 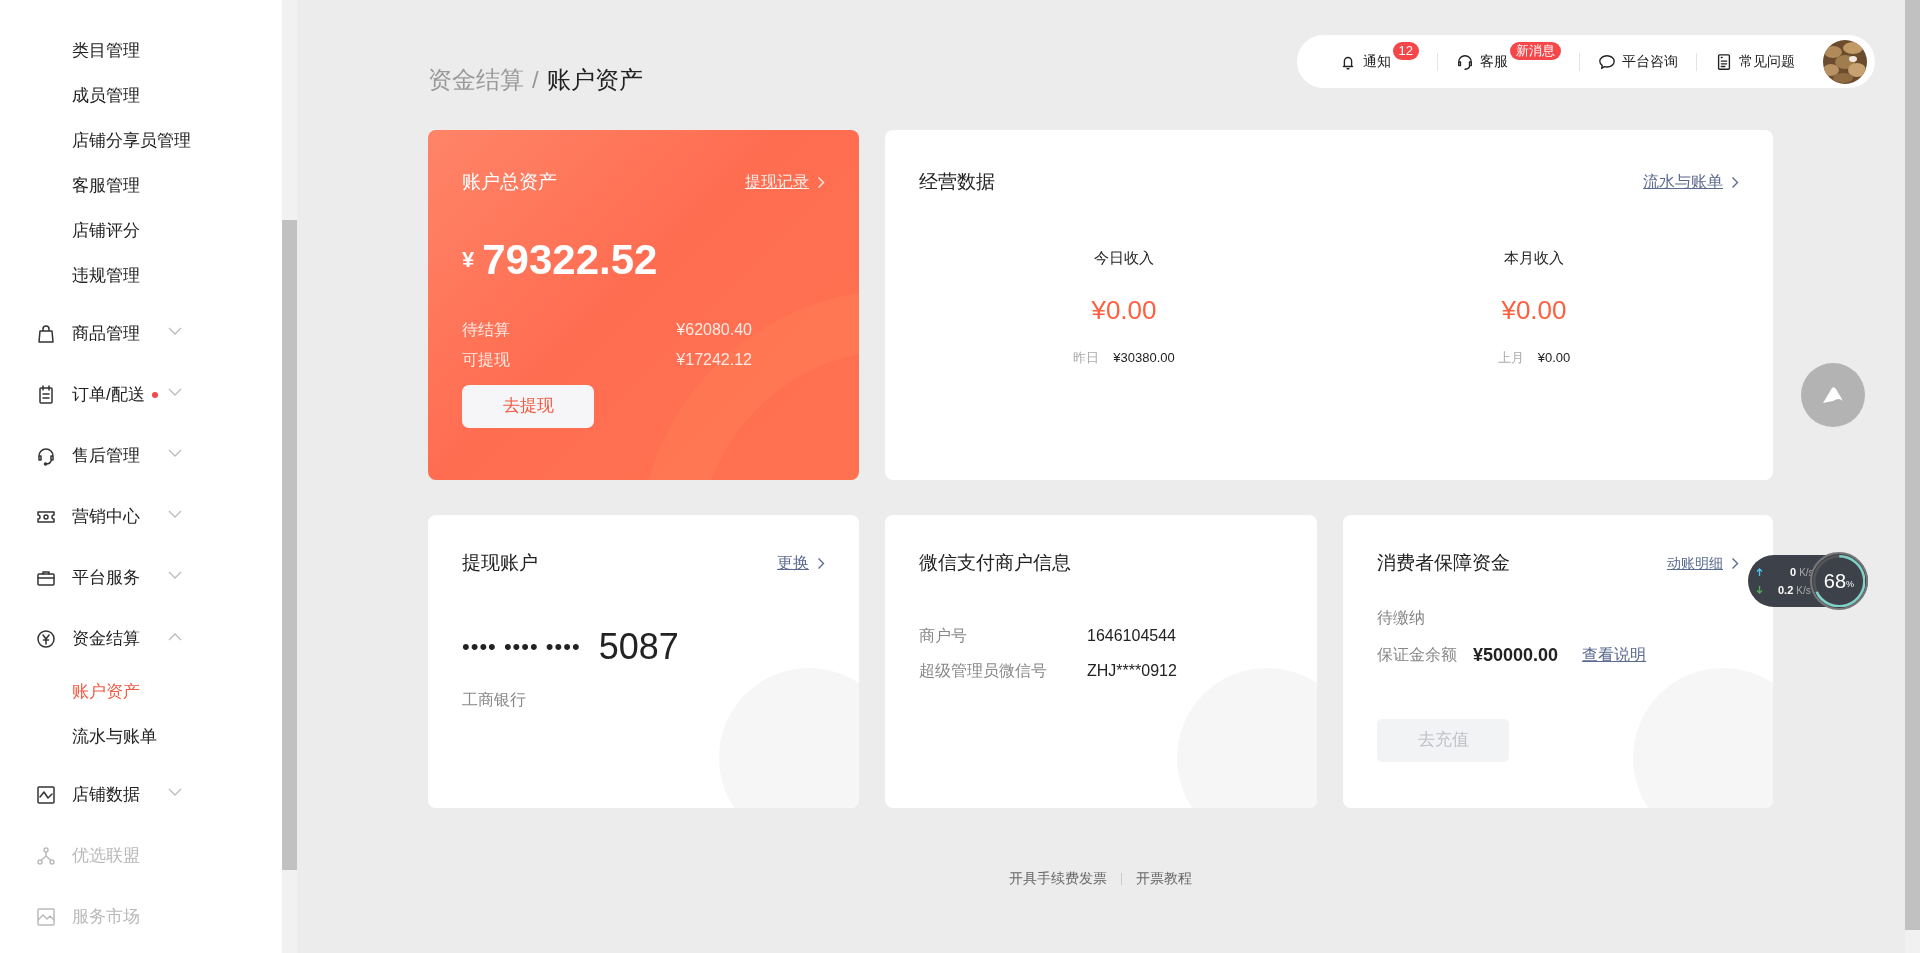 What do you see at coordinates (141, 577) in the screenshot?
I see `menu-item: 平台服务` at bounding box center [141, 577].